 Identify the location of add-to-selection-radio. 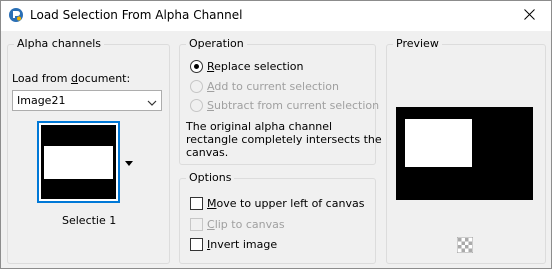
(196, 86).